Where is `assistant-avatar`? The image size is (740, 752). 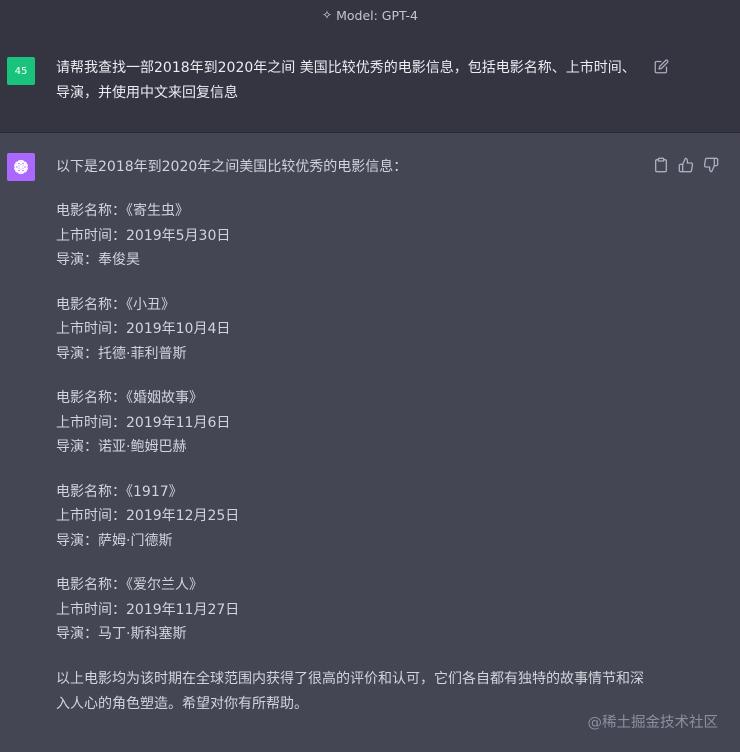
assistant-avatar is located at coordinates (21, 167).